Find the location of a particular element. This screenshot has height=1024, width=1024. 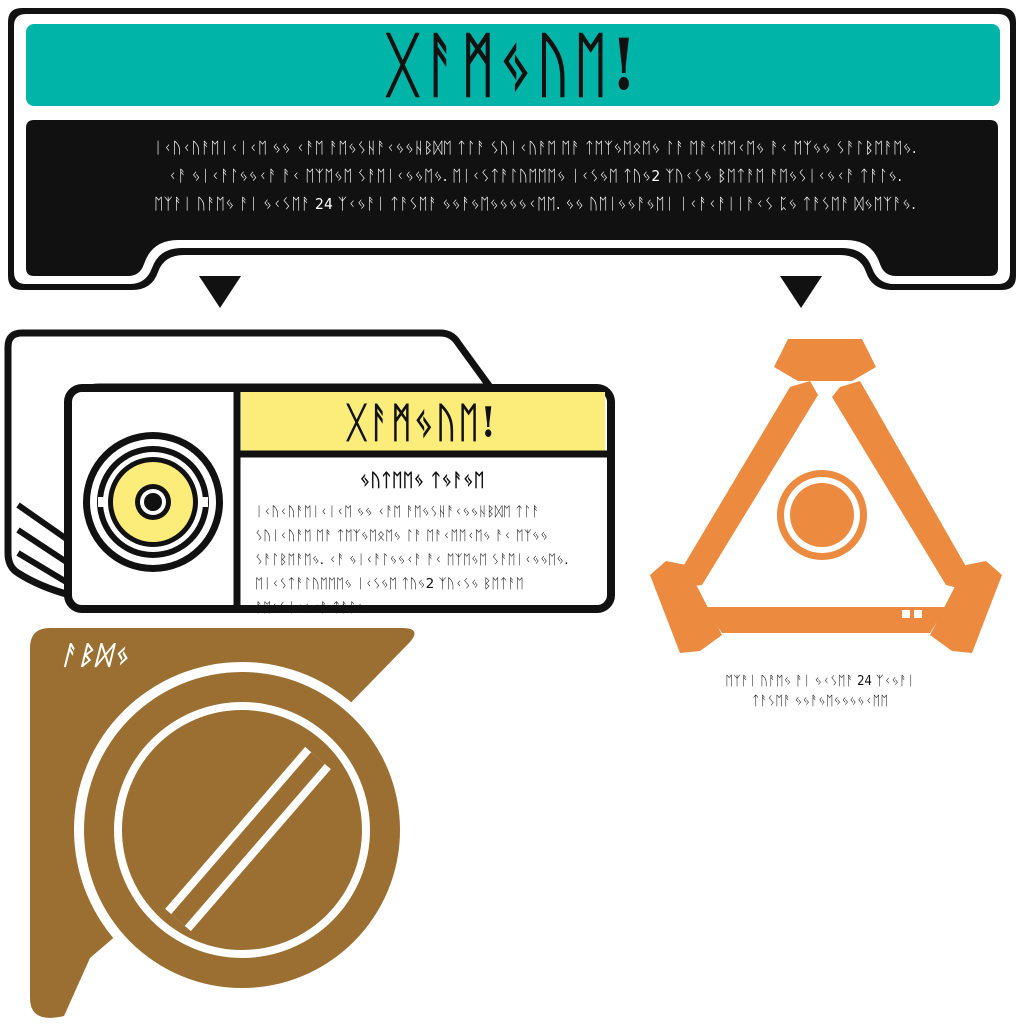

orange-caption-line-2: ᛏᚨᛊᛖᚨ ᛃᛃᚨᛃᛖᛃᛃᛃᛃᚲᛖᛖ is located at coordinates (820, 701).